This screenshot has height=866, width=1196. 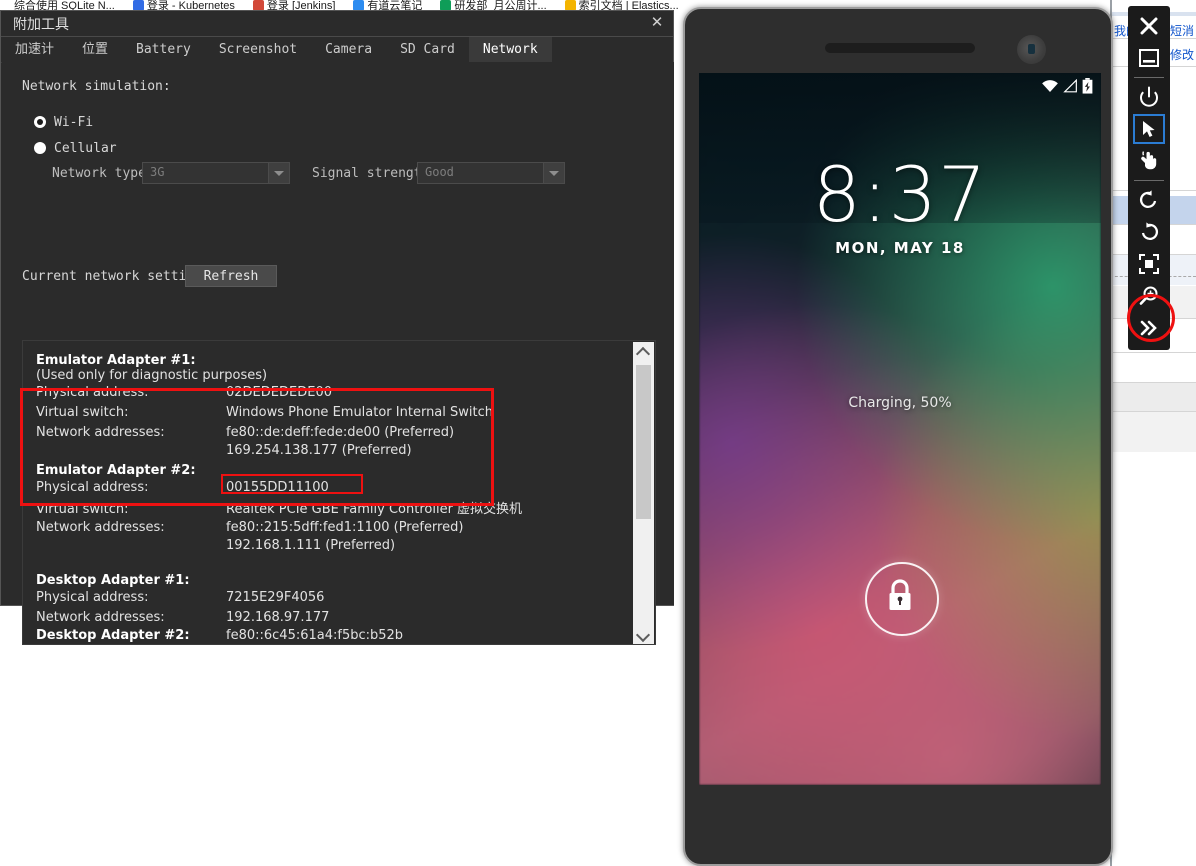 What do you see at coordinates (643, 635) in the screenshot?
I see `scroll-down-icon` at bounding box center [643, 635].